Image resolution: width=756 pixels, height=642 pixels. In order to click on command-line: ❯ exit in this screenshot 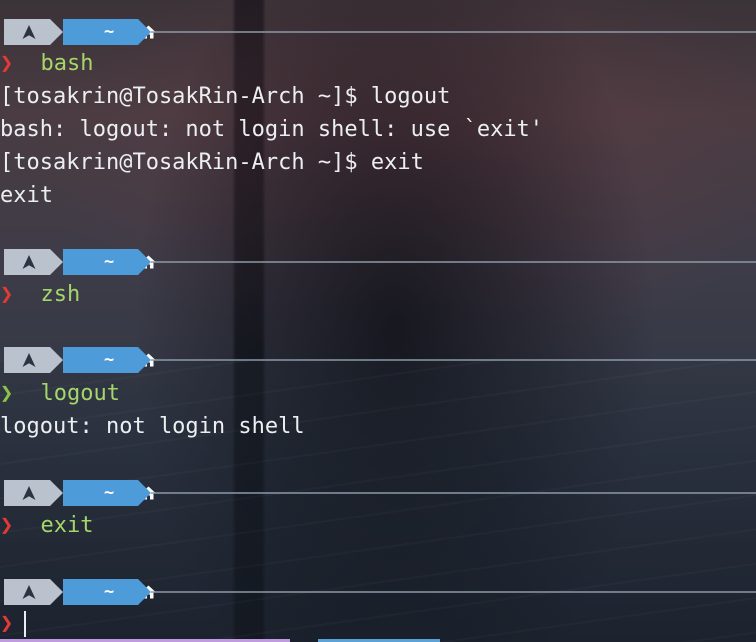, I will do `click(46, 525)`.